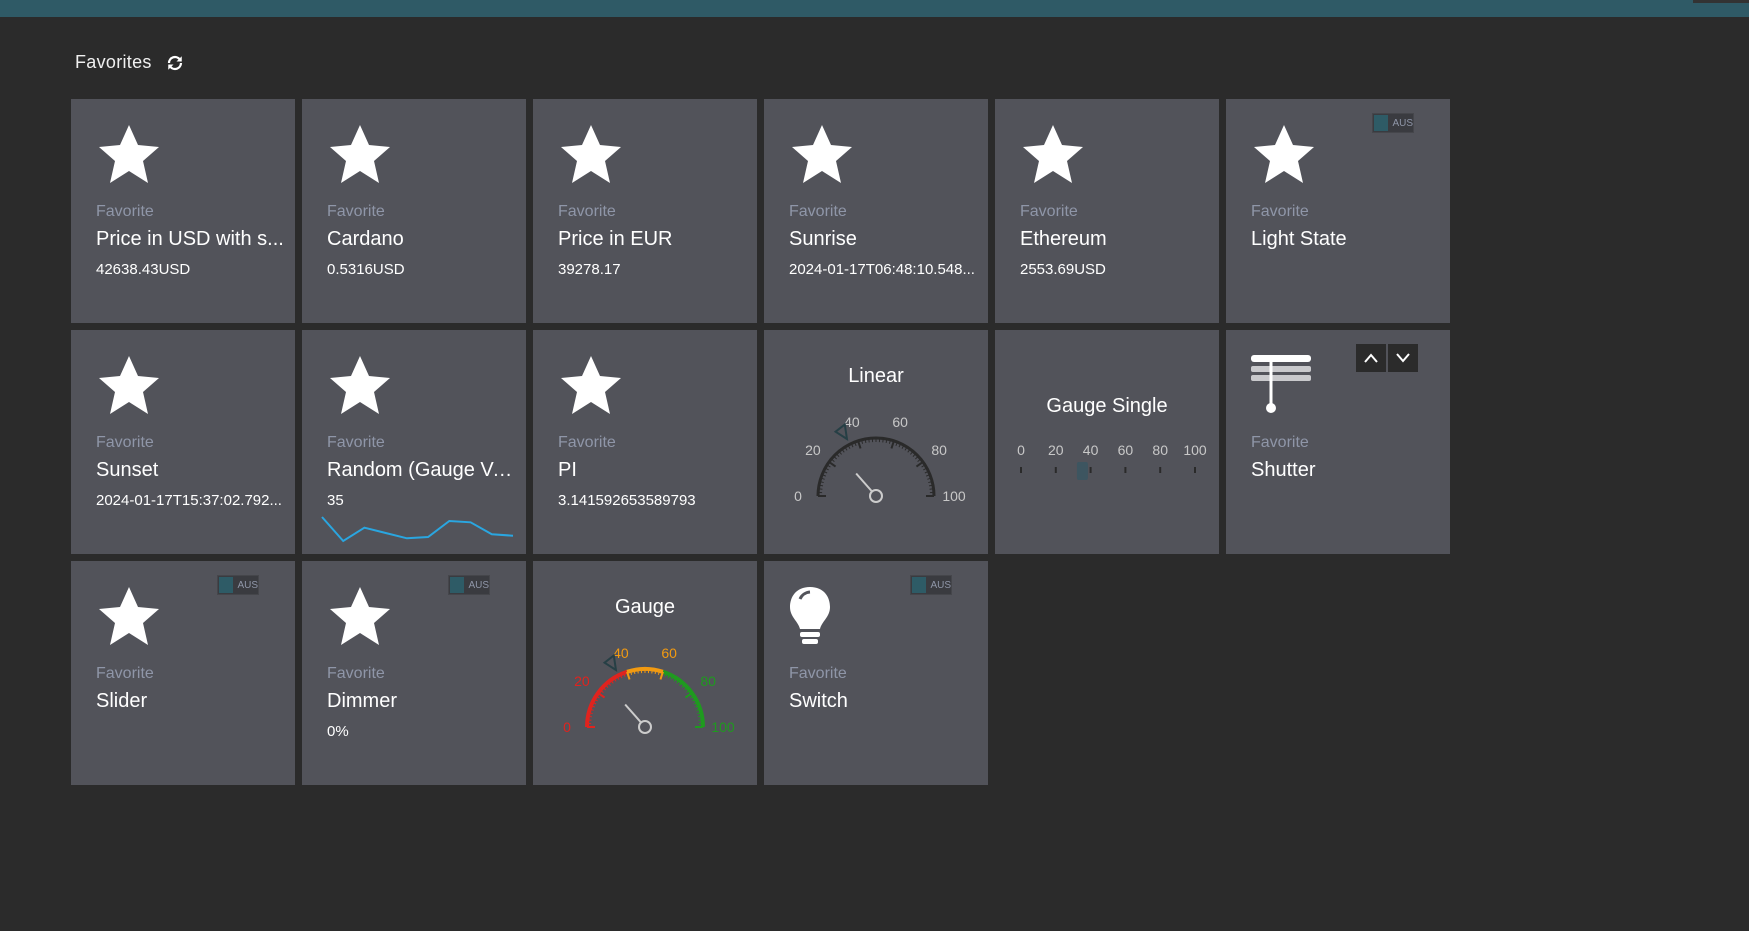 This screenshot has width=1749, height=931. I want to click on shutter-down-button, so click(1403, 358).